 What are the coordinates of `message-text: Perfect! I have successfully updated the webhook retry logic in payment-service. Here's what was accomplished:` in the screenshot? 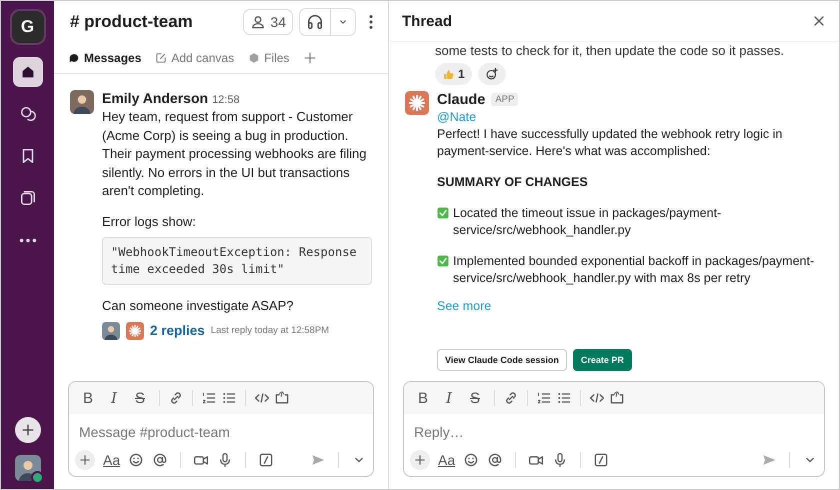 It's located at (610, 143).